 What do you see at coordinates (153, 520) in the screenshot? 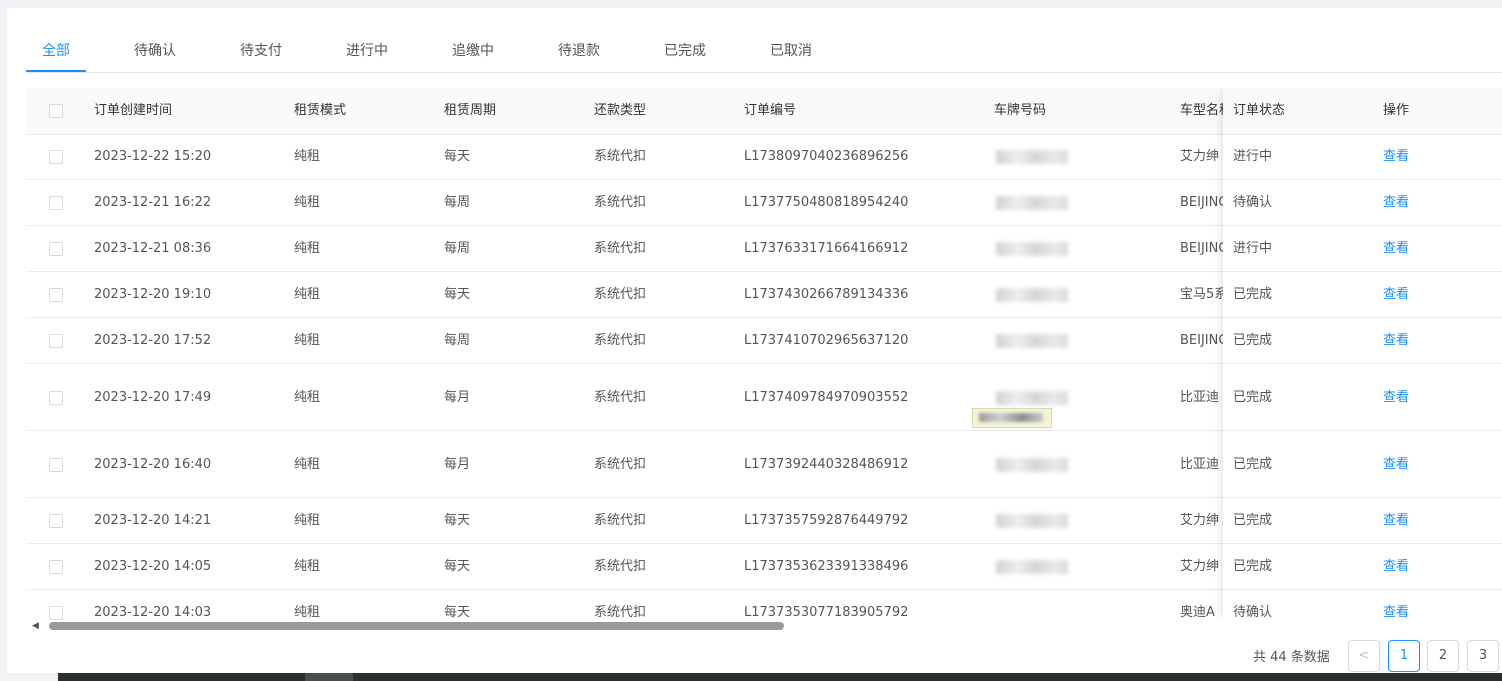
I see `cell-created-time: 2023-12-20 14:21` at bounding box center [153, 520].